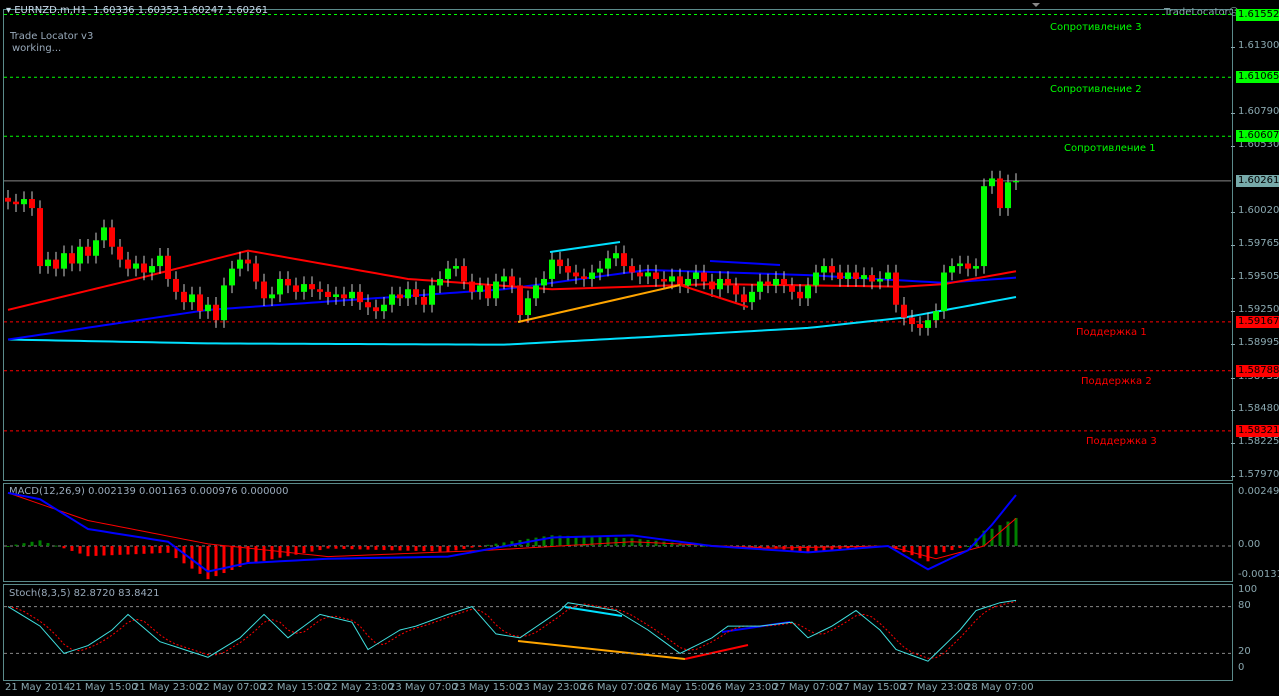 This screenshot has height=696, width=1279. I want to click on price-axis-label: 1.58995, so click(1258, 343).